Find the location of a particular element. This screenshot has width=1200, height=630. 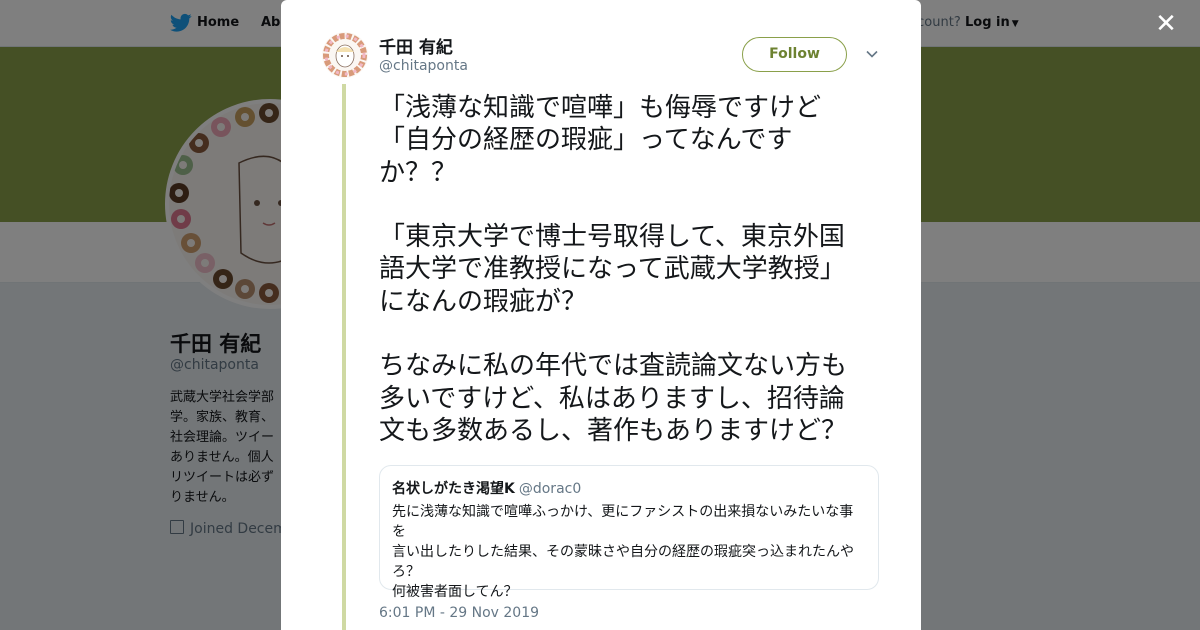

tweet-author-avatar is located at coordinates (345, 55).